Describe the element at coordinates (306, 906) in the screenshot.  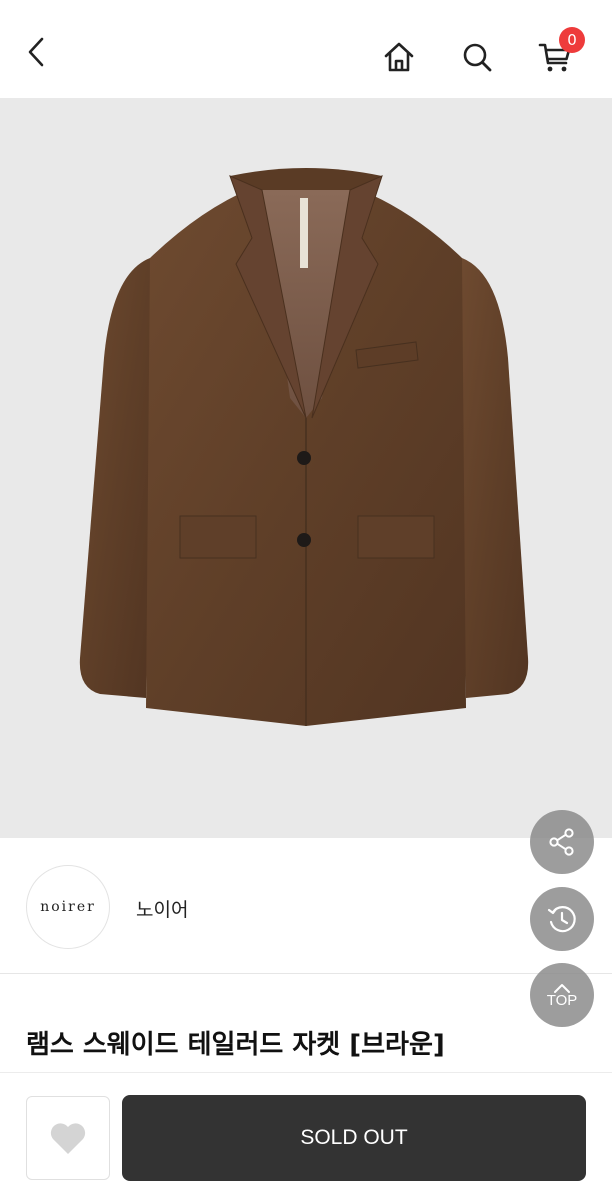
I see `brand-section: noirer 노이어` at that location.